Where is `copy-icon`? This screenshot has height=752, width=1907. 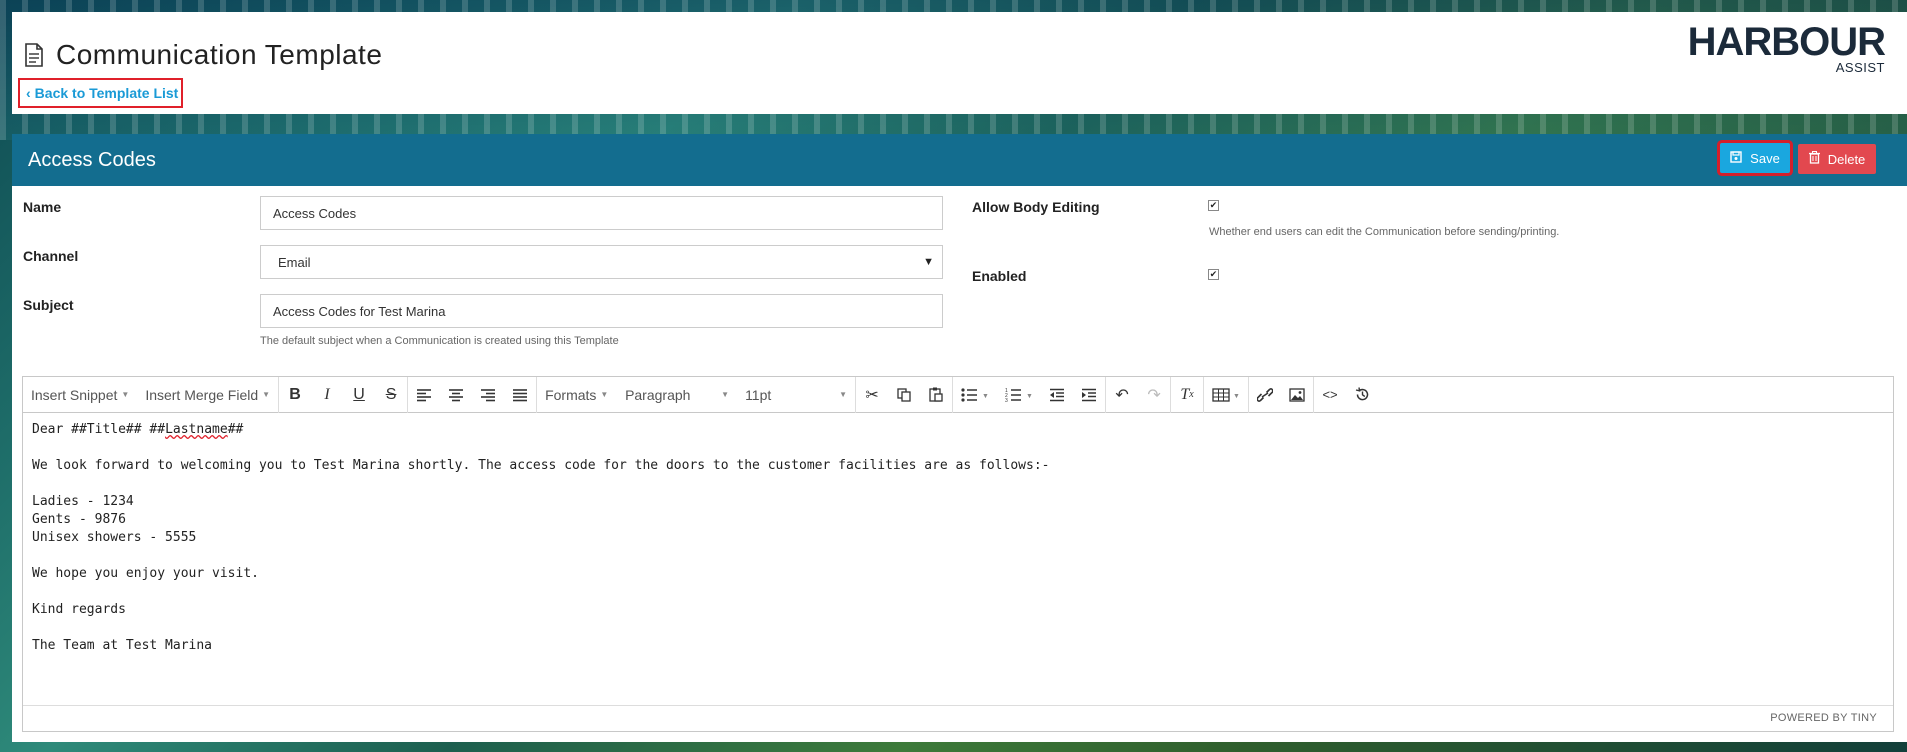
copy-icon is located at coordinates (904, 395).